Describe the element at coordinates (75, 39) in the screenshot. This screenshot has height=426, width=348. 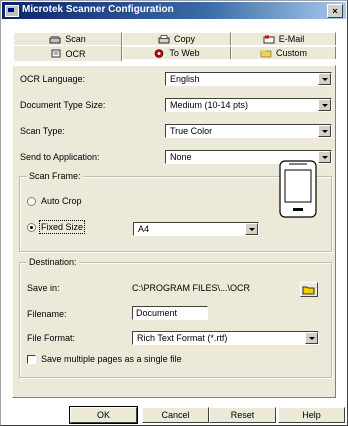
I see `tab-scan-label: Scan` at that location.